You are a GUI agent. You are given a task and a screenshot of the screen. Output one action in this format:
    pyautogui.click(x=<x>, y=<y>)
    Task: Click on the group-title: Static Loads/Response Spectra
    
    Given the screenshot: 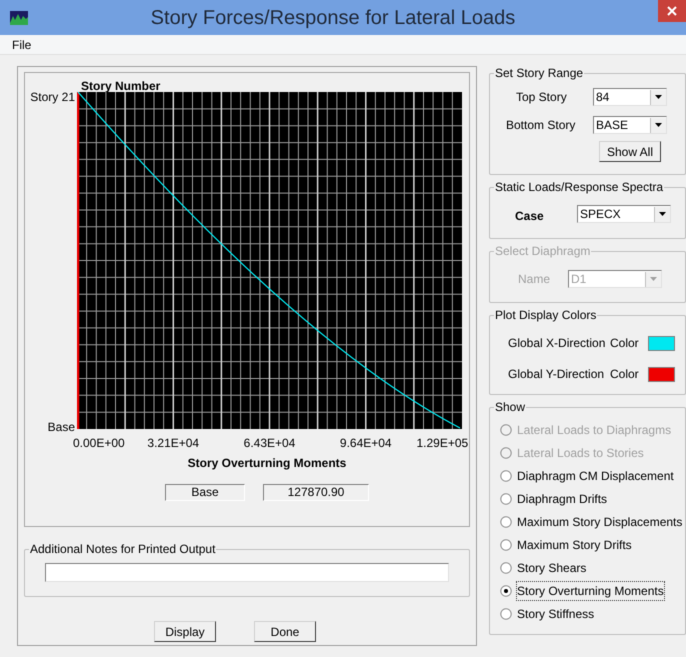 What is the action you would take?
    pyautogui.click(x=579, y=187)
    